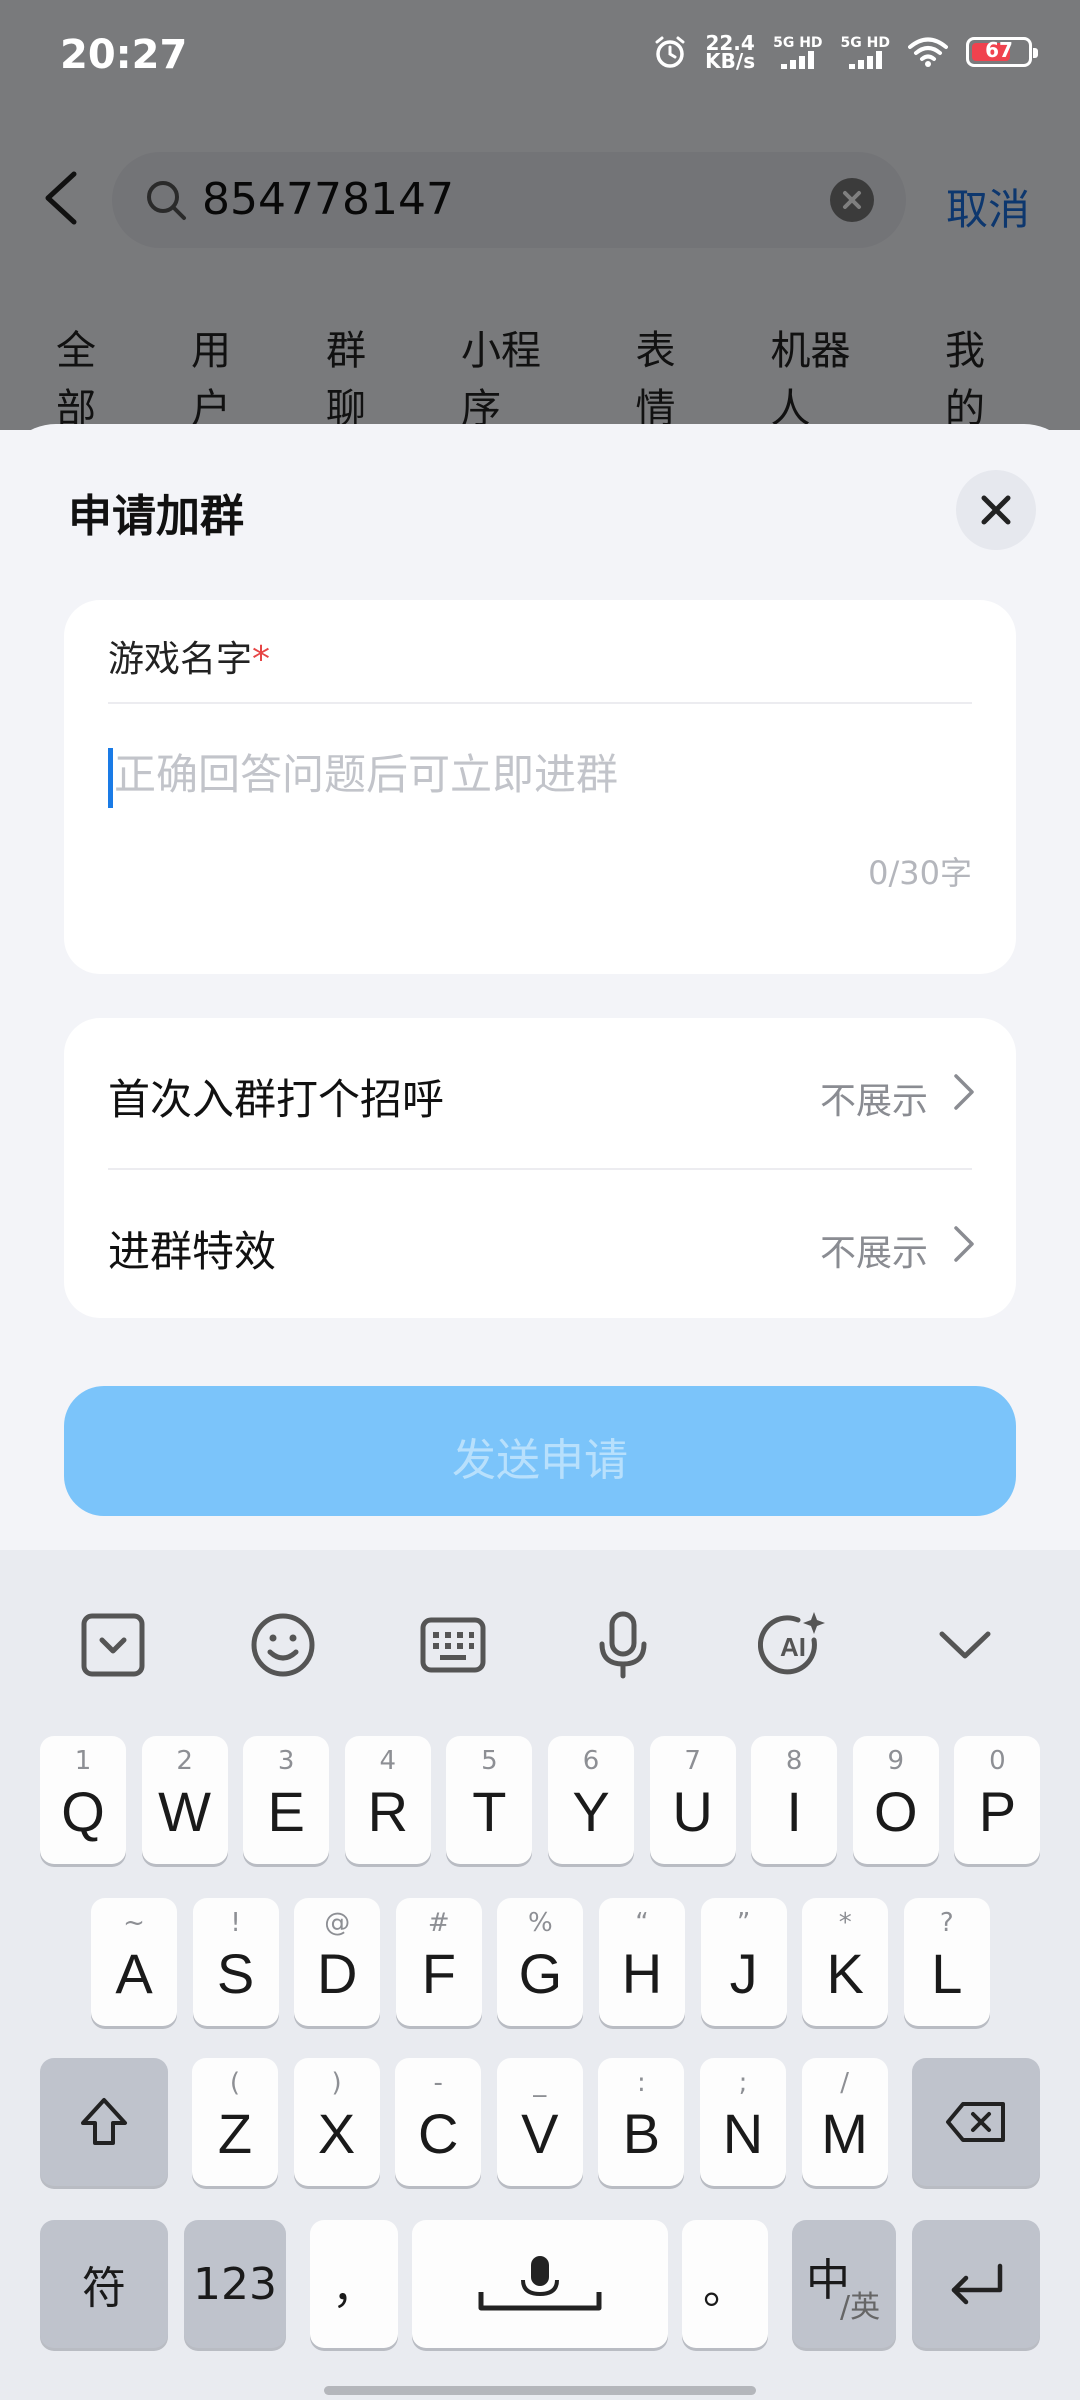  I want to click on key-h: “H, so click(642, 1962).